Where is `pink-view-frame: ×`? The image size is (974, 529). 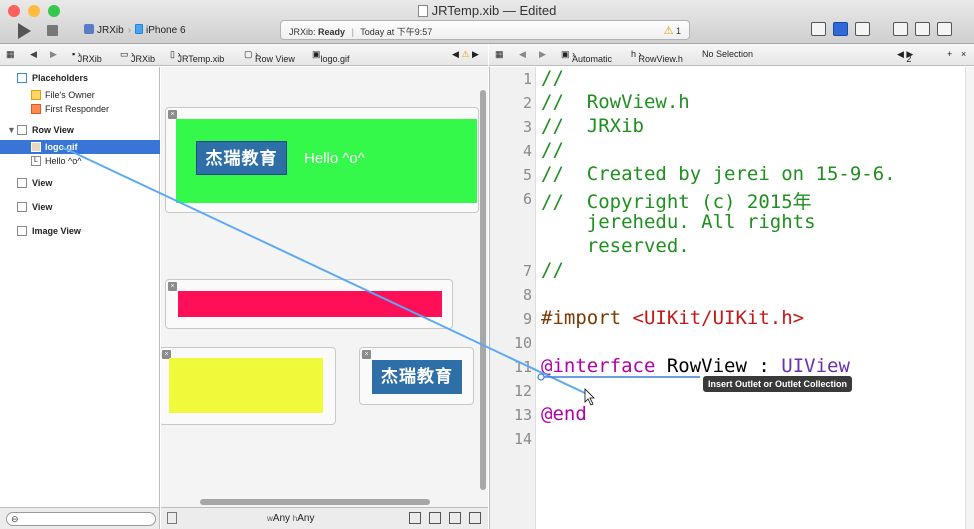 pink-view-frame: × is located at coordinates (309, 304).